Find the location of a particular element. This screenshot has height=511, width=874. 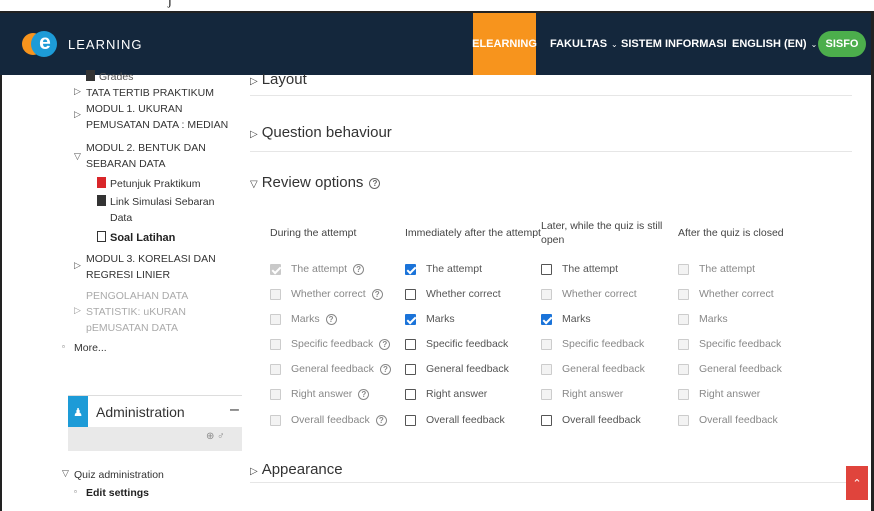

during-the-attempt: The attempt? is located at coordinates (317, 269).